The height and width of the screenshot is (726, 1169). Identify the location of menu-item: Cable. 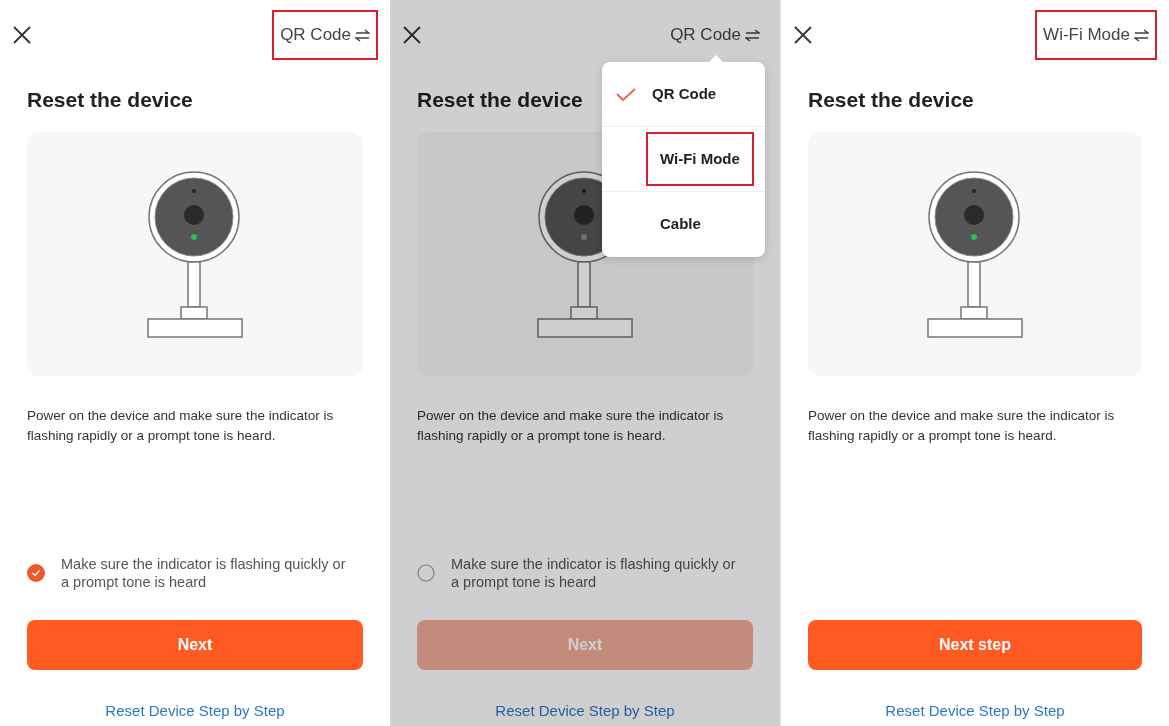
(683, 224).